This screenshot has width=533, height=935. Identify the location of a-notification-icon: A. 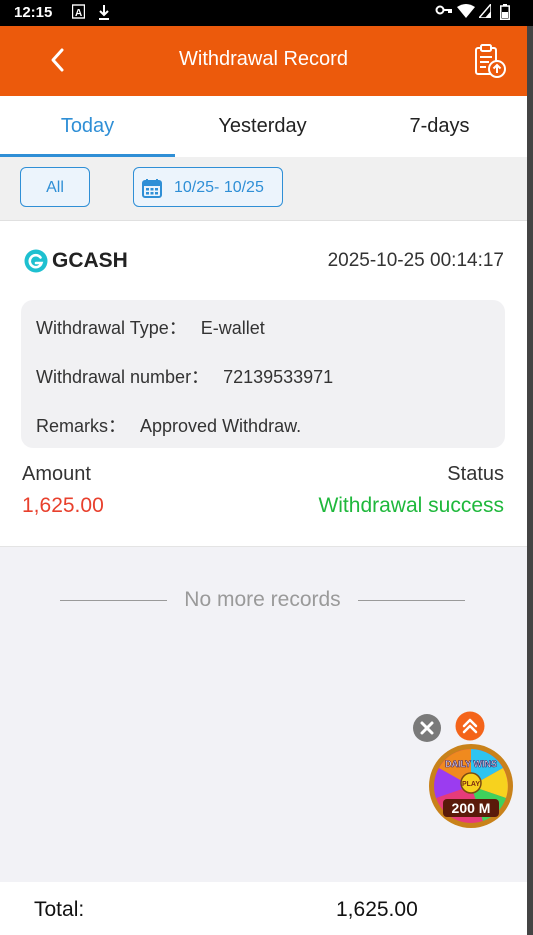
(78, 13).